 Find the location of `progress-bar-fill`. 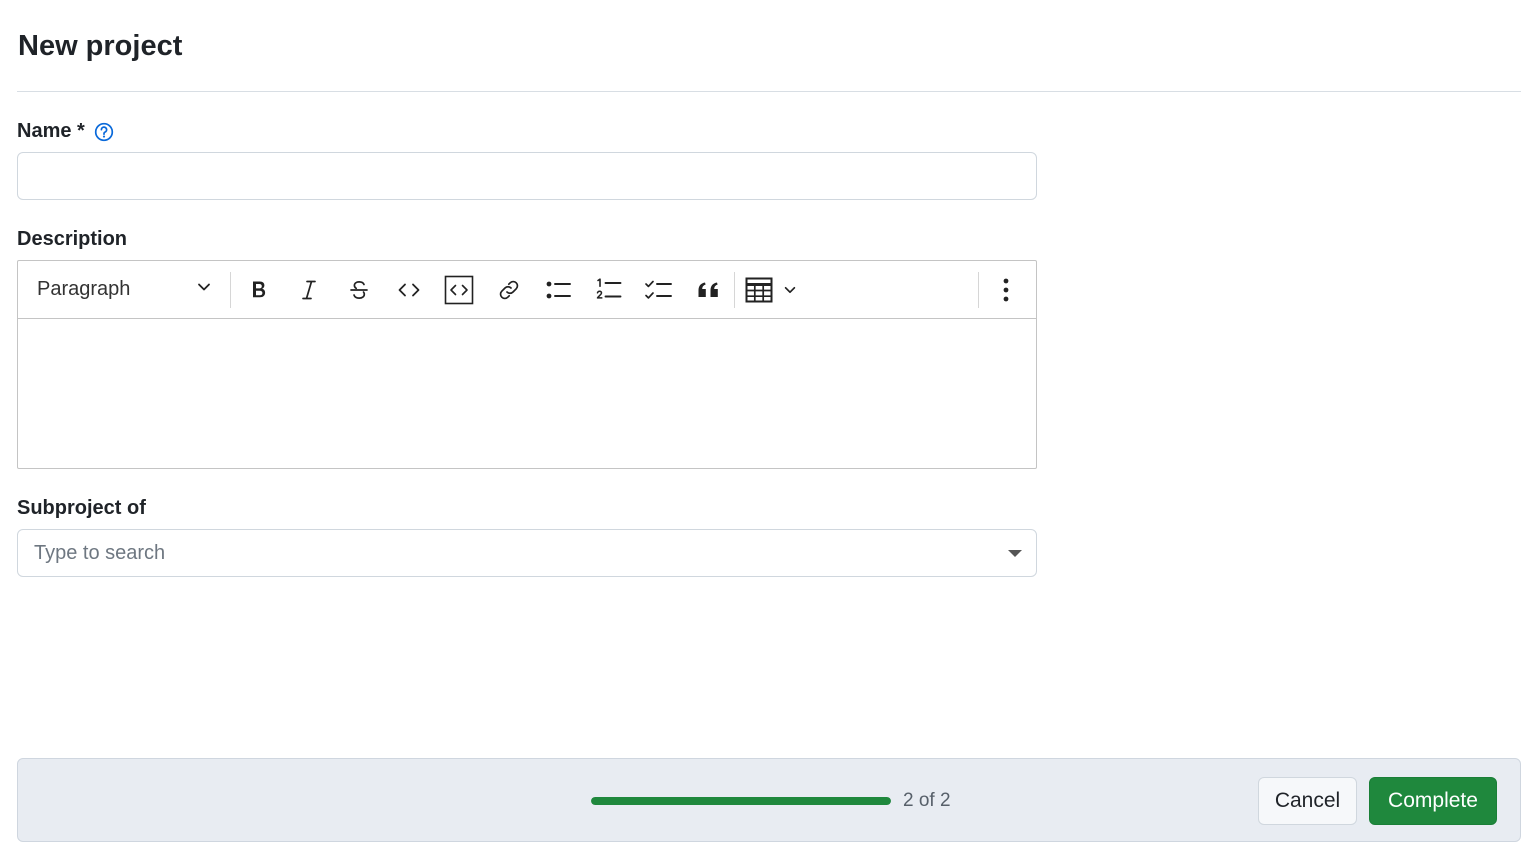

progress-bar-fill is located at coordinates (741, 801).